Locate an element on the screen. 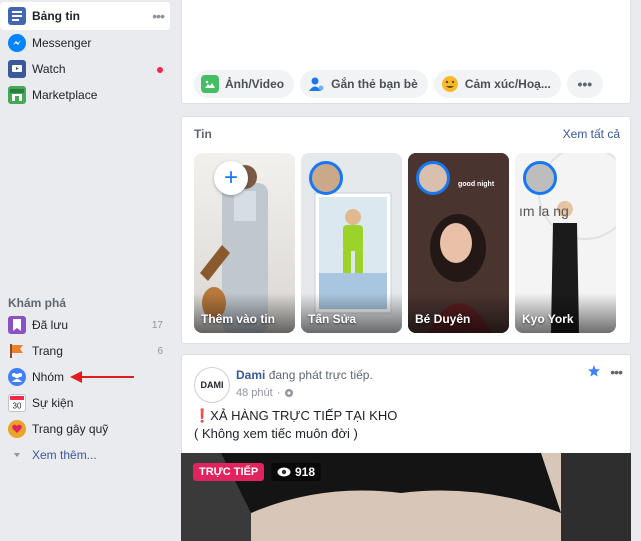 The width and height of the screenshot is (641, 541). more-composer-options-button: ••• is located at coordinates (584, 84).